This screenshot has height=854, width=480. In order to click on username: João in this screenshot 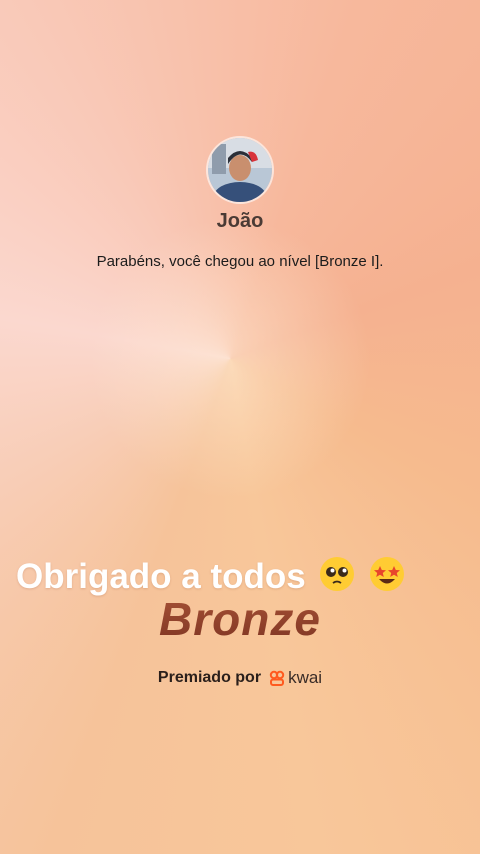, I will do `click(240, 221)`.